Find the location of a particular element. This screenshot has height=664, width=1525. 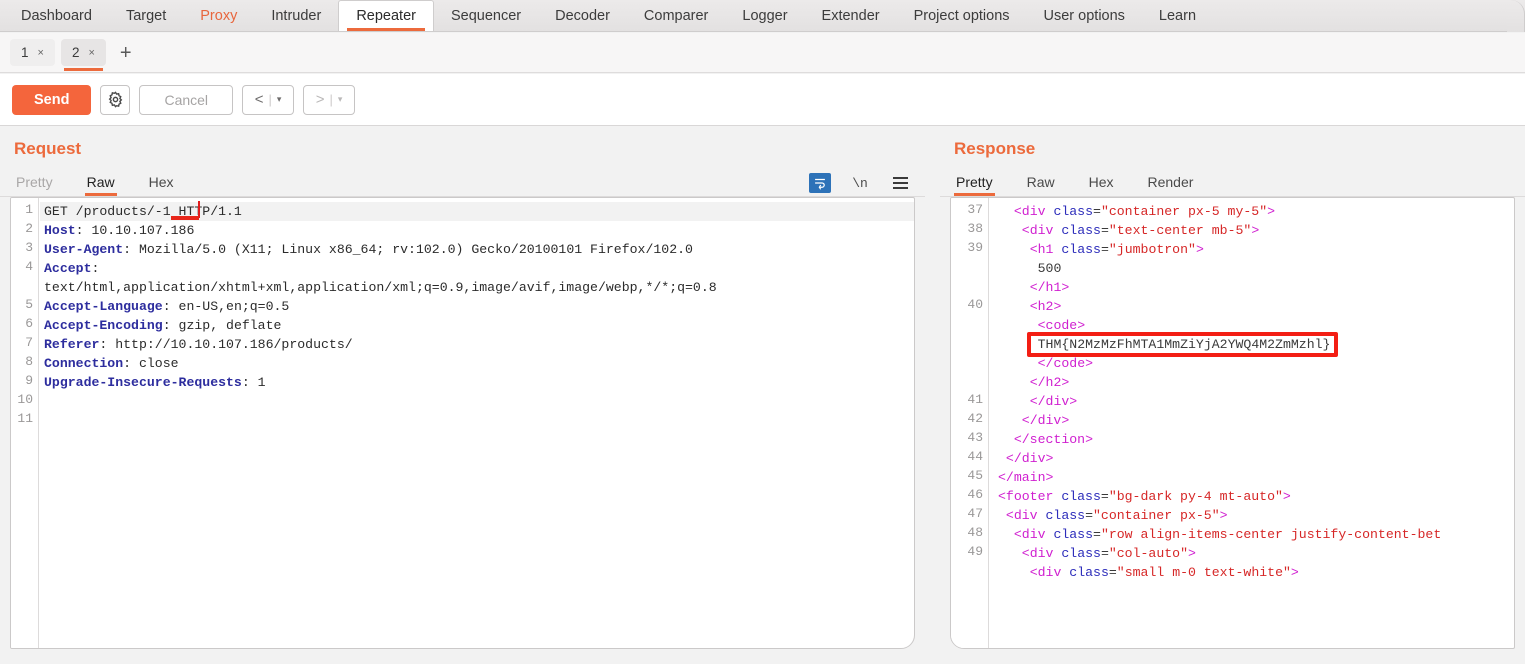

main-tab-dashboard: Dashboard is located at coordinates (56, 15).